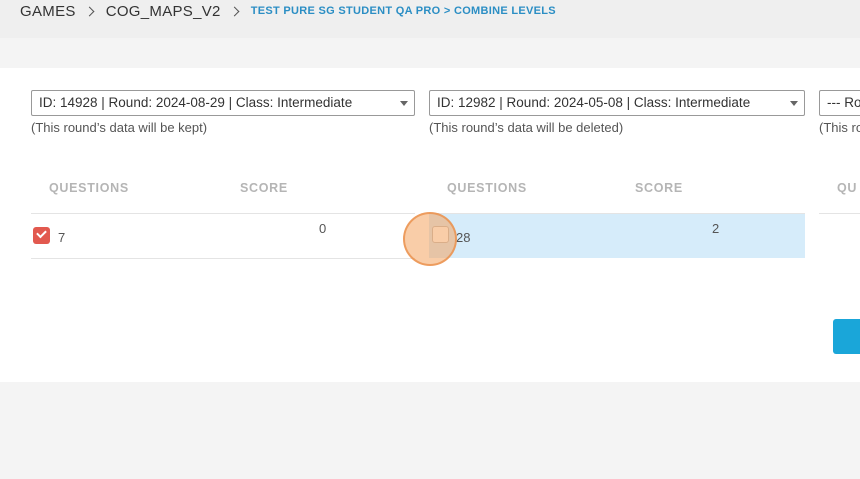 This screenshot has height=479, width=860. I want to click on table-1-header-divider, so click(223, 213).